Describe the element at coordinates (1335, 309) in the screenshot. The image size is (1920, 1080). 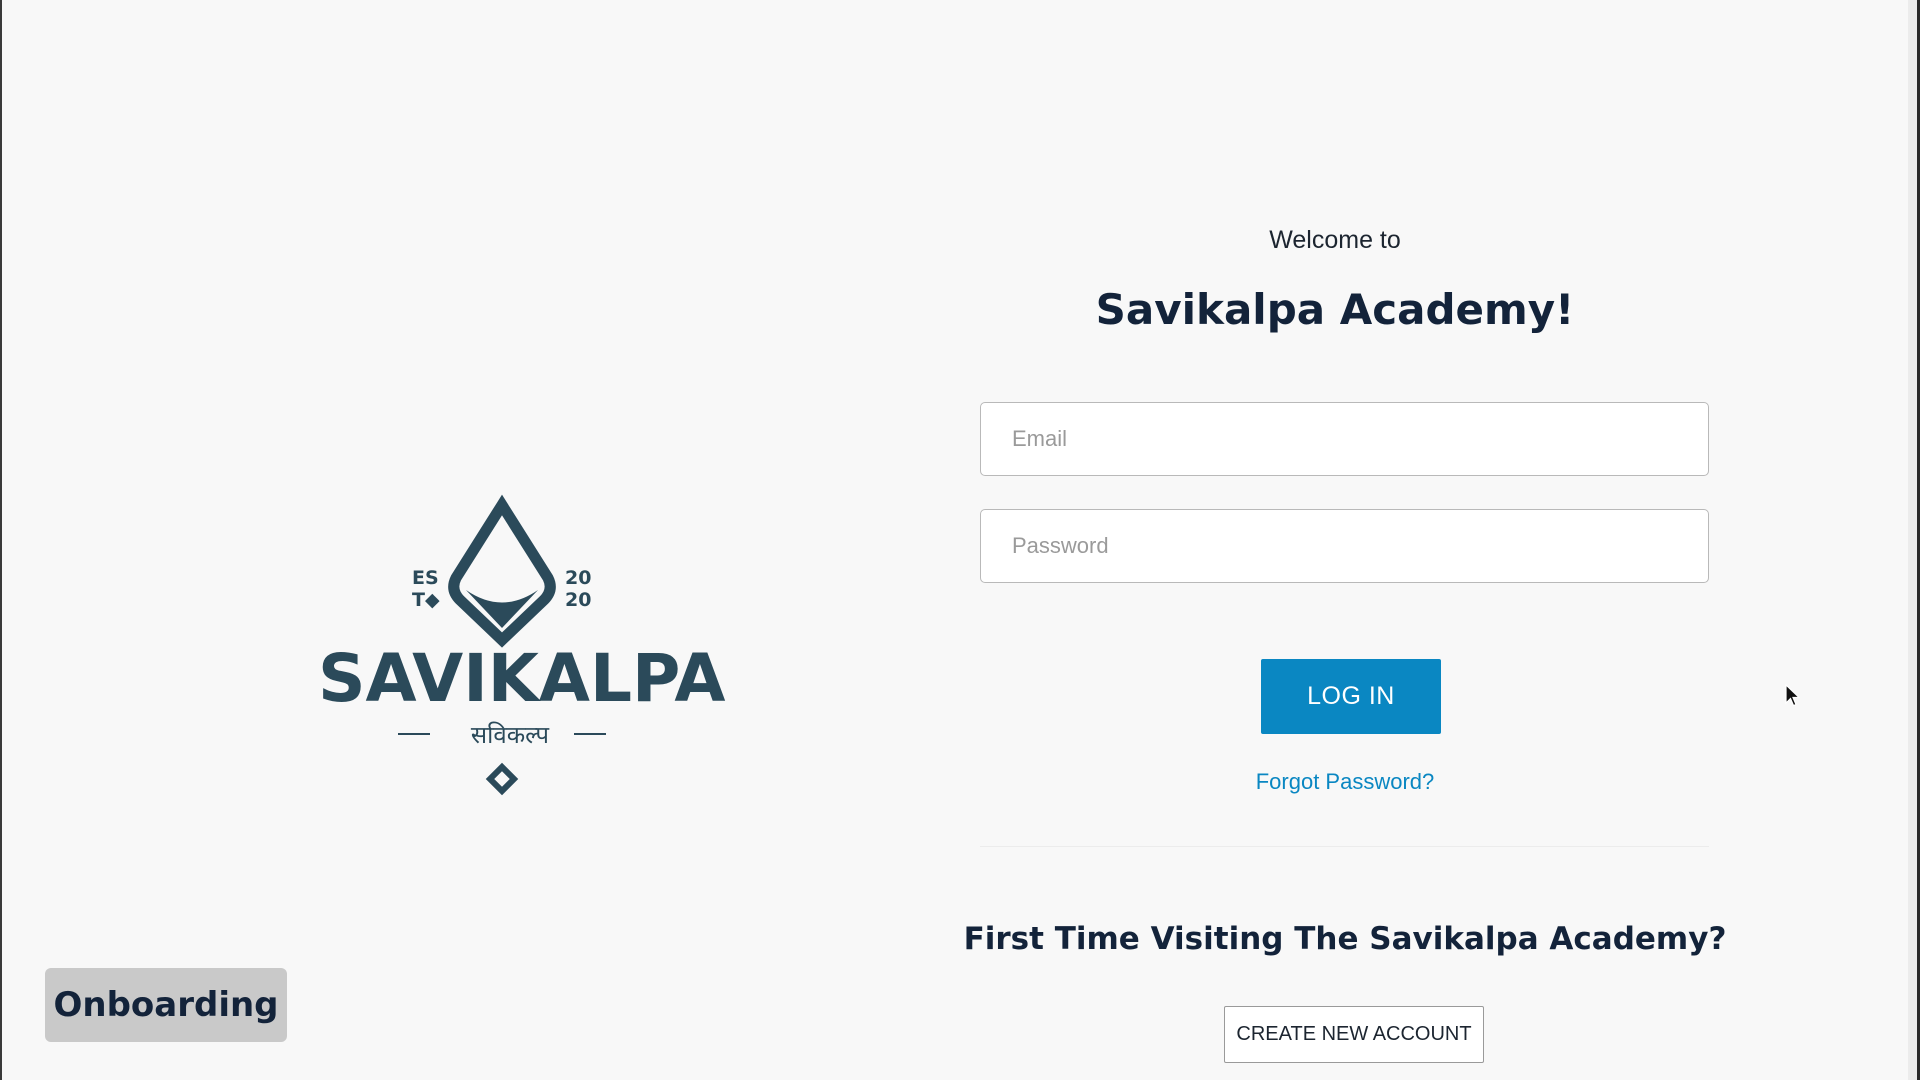
I see `page-title: Savikalpa Academy!` at that location.